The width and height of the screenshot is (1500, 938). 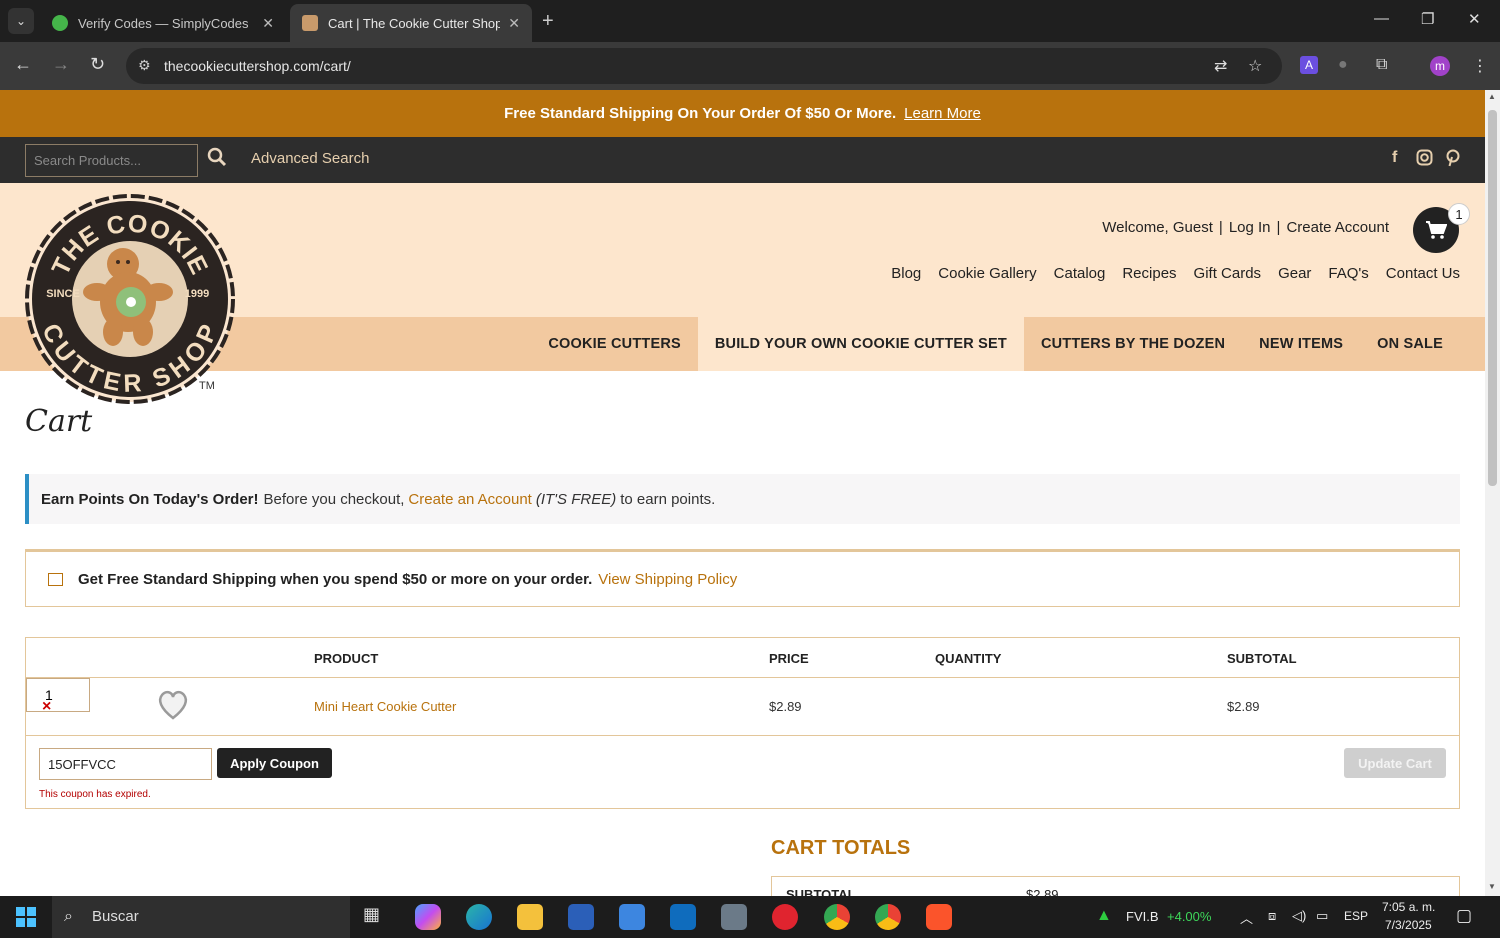 What do you see at coordinates (97, 64) in the screenshot?
I see `reload-icon: ↻` at bounding box center [97, 64].